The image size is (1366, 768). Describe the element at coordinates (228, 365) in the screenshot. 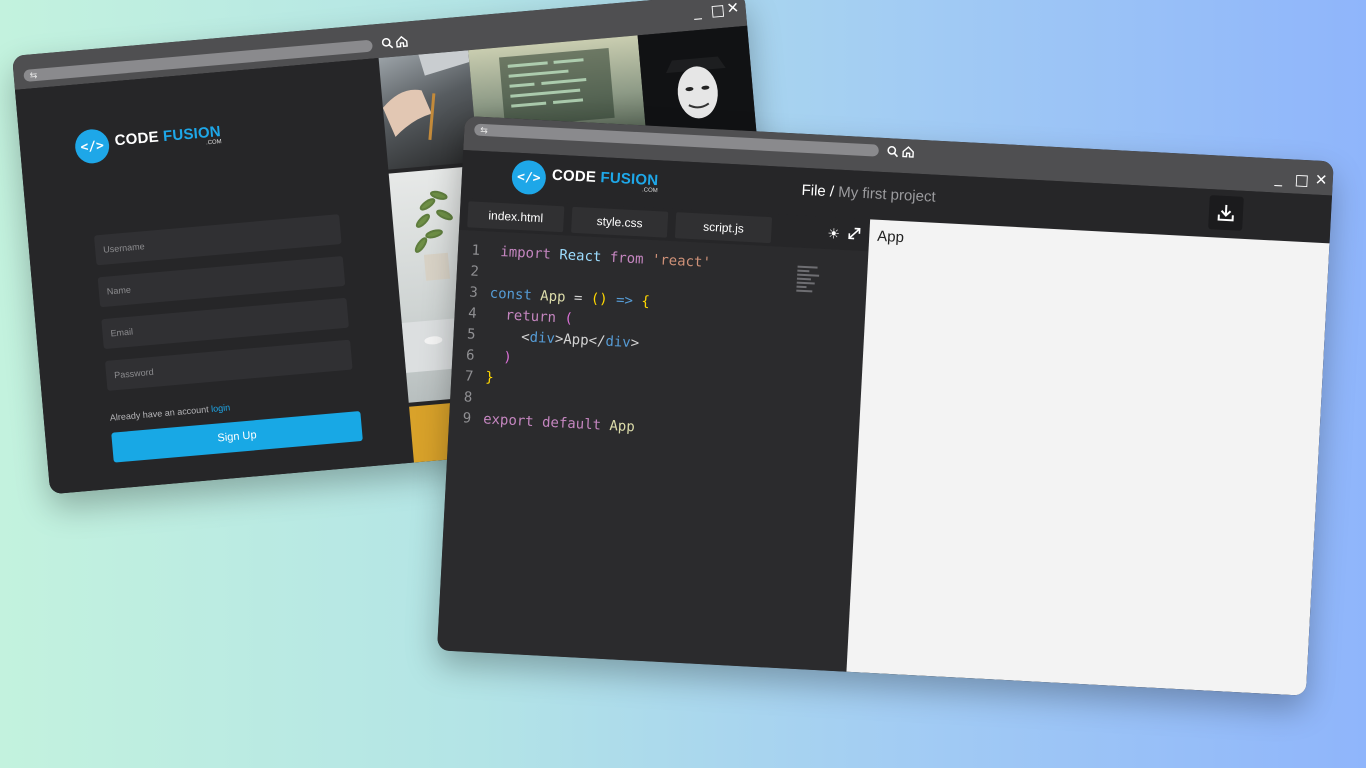

I see `password-field: Password` at that location.